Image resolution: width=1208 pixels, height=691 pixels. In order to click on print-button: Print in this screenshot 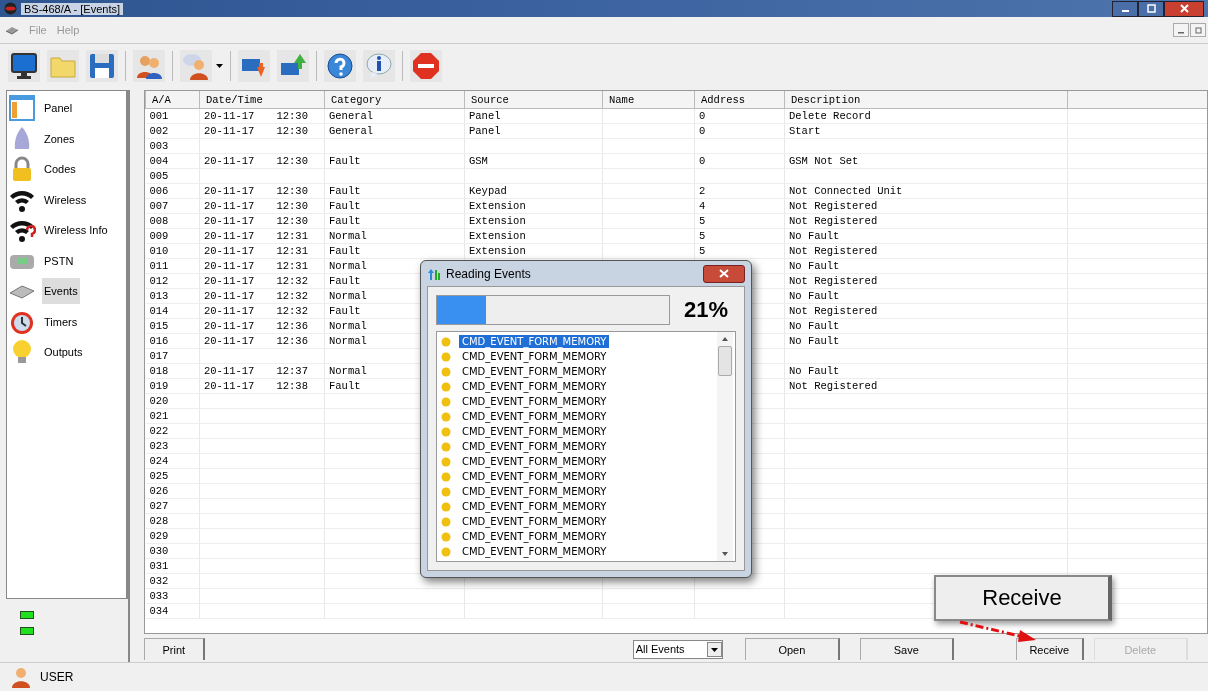, I will do `click(174, 649)`.